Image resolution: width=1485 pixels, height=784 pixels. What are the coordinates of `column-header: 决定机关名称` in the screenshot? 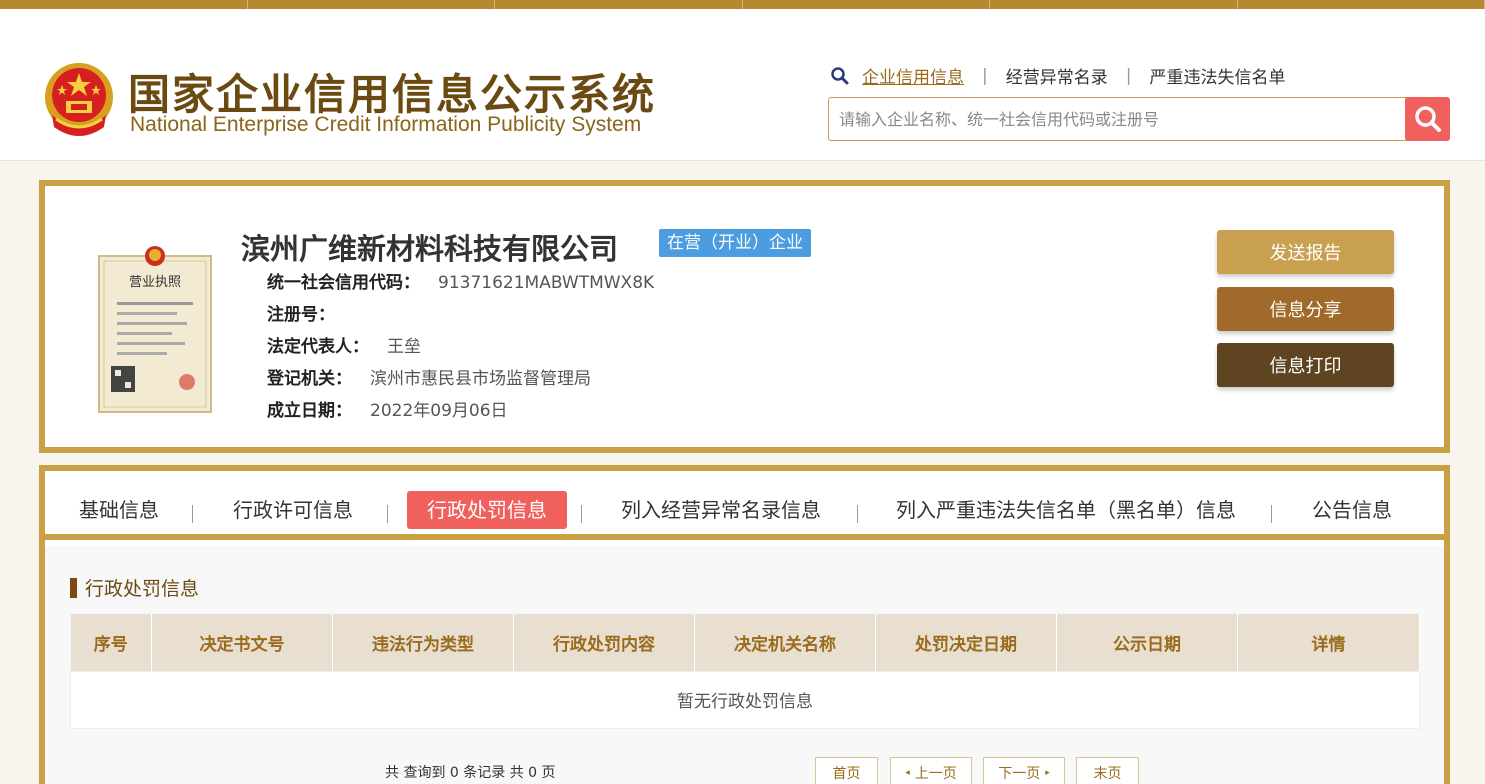 It's located at (785, 642).